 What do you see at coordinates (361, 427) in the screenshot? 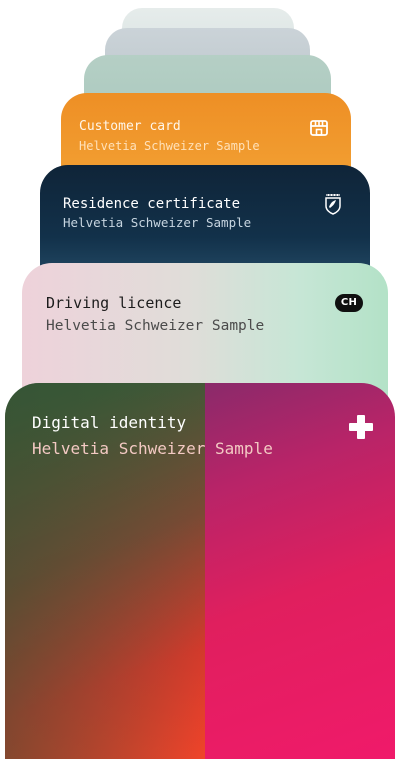
I see `swiss-cross-icon` at bounding box center [361, 427].